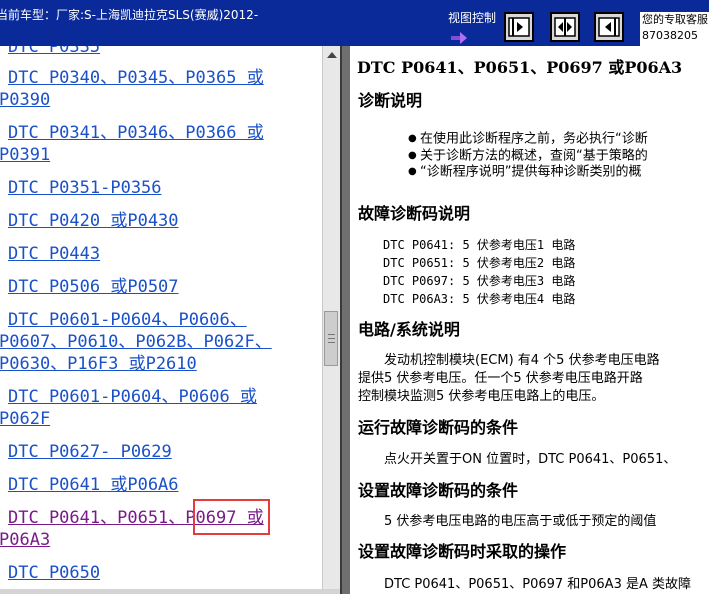 This screenshot has width=709, height=594. I want to click on toc-link: DTC P0627- P0629, so click(158, 452).